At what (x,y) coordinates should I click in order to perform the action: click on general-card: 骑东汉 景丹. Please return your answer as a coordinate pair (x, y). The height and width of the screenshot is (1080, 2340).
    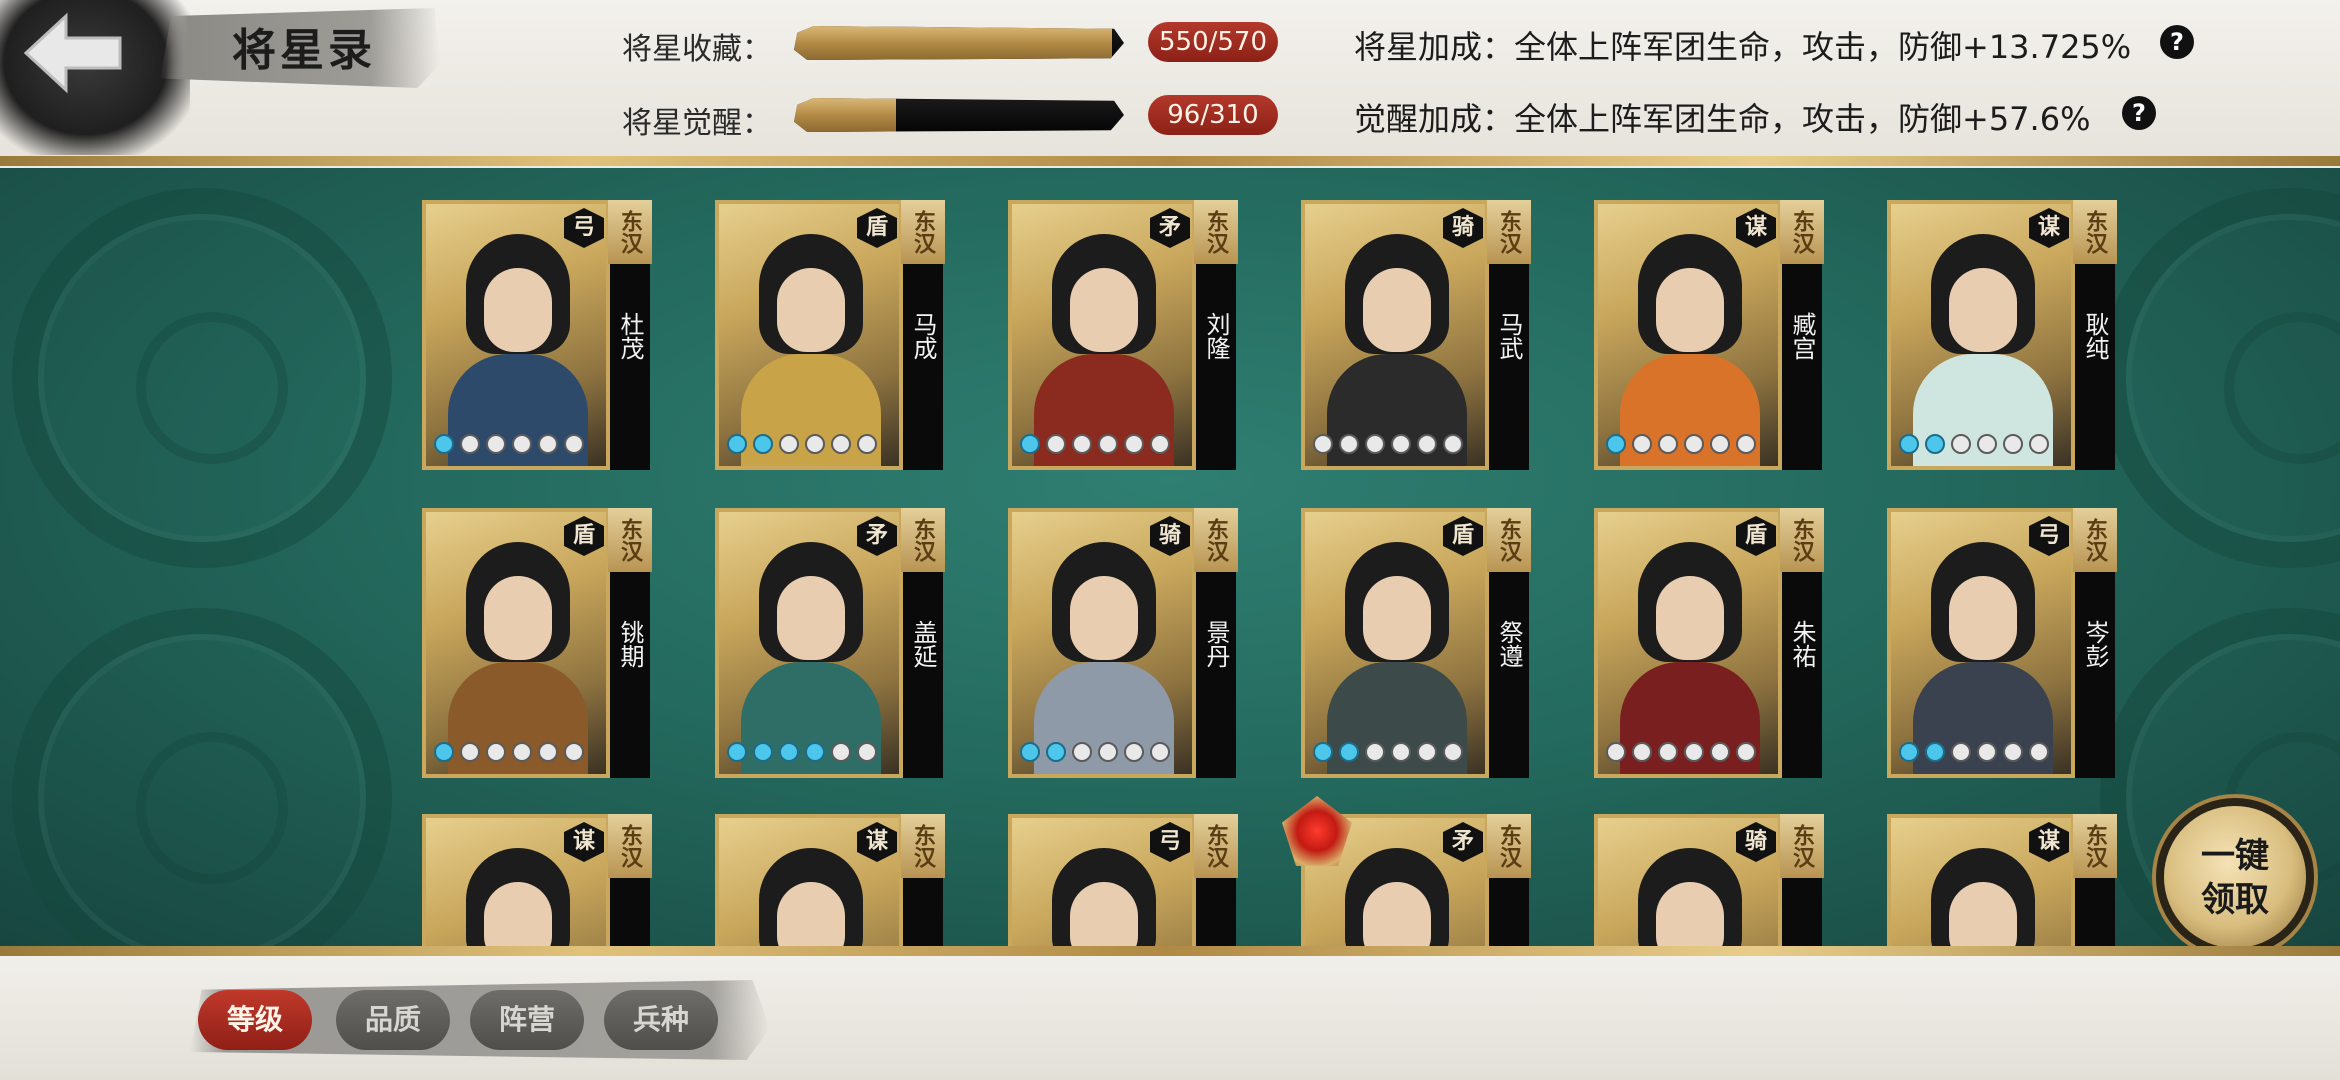
    Looking at the image, I should click on (1128, 643).